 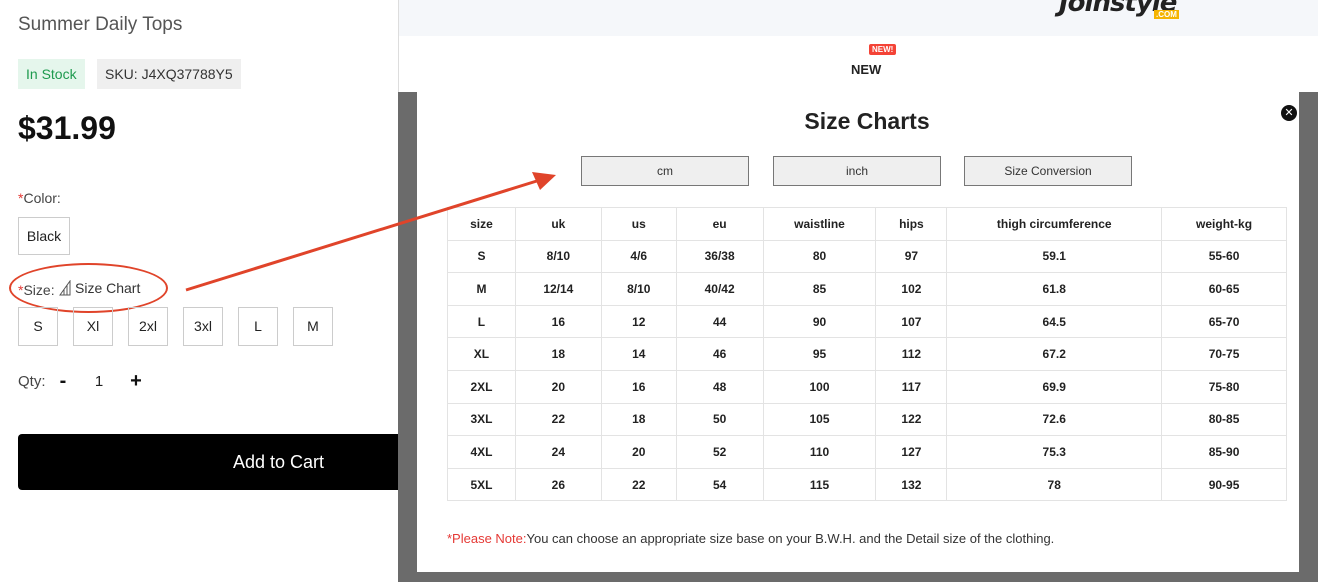 I want to click on size-cell: L, so click(x=481, y=321).